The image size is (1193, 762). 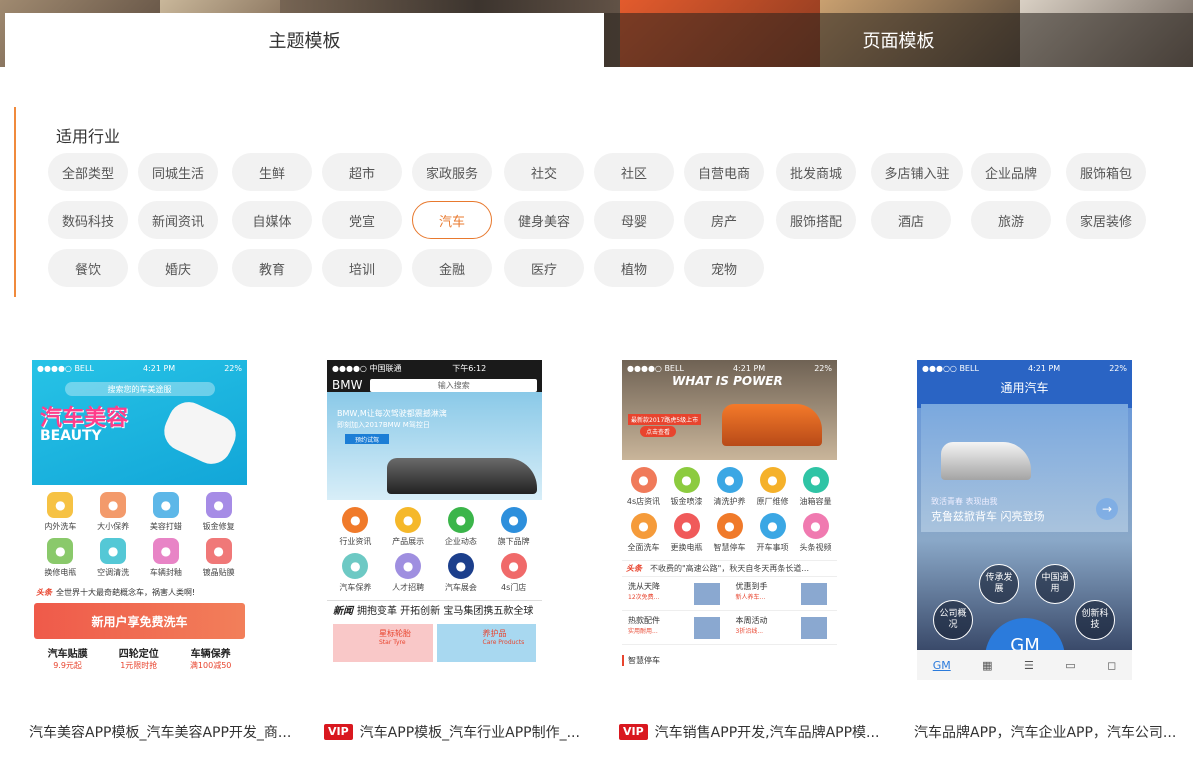 I want to click on industry-chip: 房产, so click(x=724, y=220).